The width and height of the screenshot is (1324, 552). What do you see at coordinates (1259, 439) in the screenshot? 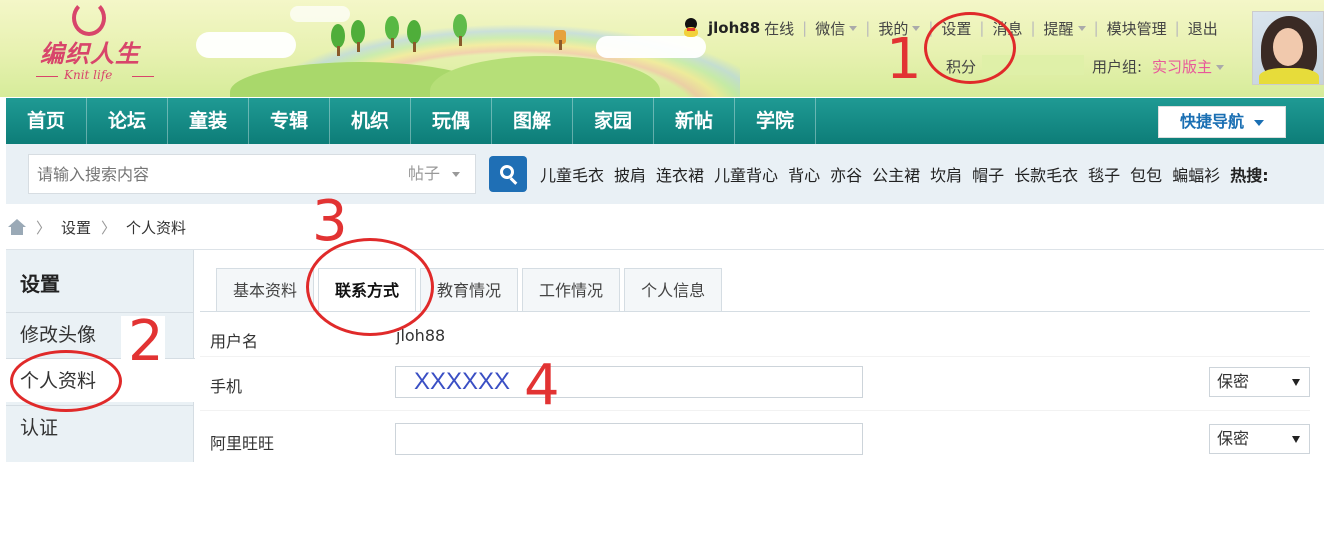
I see `wangwang-privacy-select: 保密` at bounding box center [1259, 439].